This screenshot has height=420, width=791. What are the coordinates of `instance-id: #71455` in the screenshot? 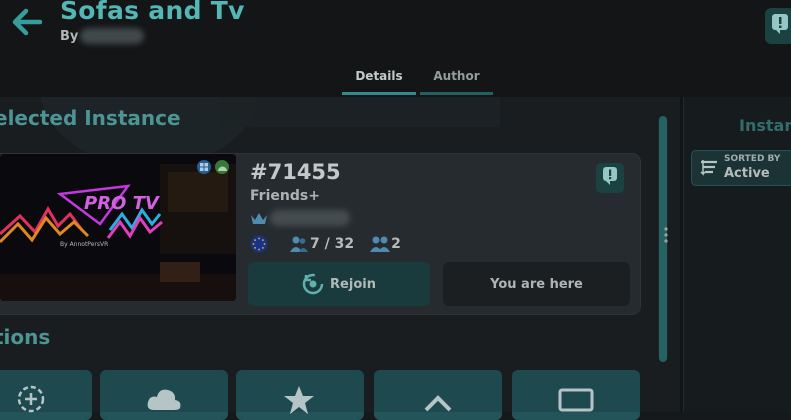 It's located at (295, 172).